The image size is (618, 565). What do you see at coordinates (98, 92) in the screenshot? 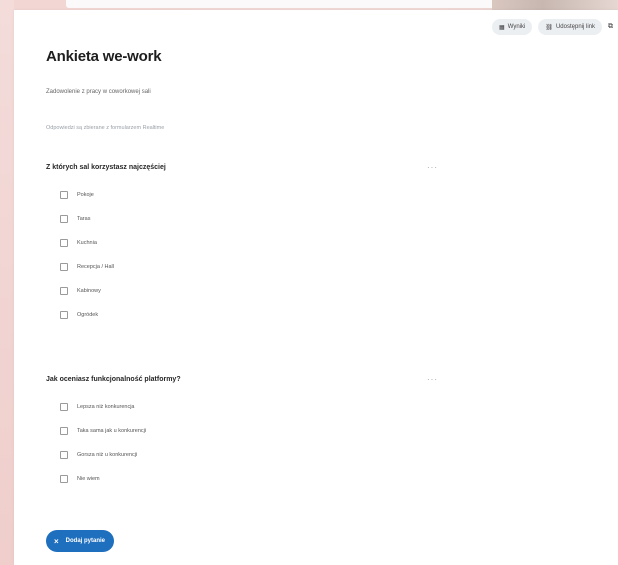
I see `page-subtitle: Zadowolenie z pracy w coworkowej sali` at bounding box center [98, 92].